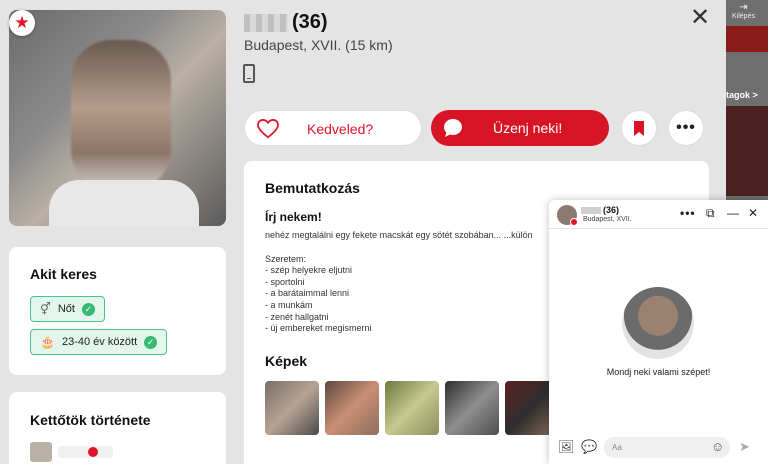  What do you see at coordinates (312, 188) in the screenshot?
I see `intro-title: Bemutatkozás` at bounding box center [312, 188].